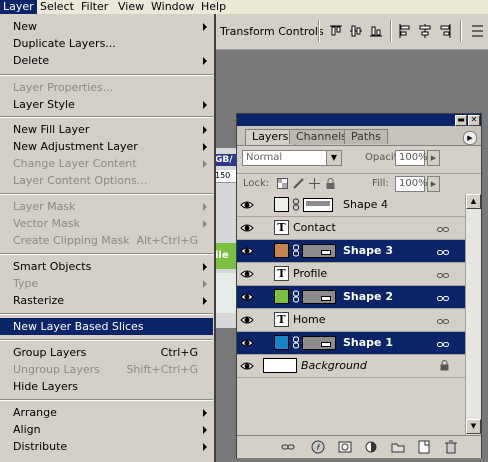 The width and height of the screenshot is (488, 462). What do you see at coordinates (424, 447) in the screenshot?
I see `new-layer-icon` at bounding box center [424, 447].